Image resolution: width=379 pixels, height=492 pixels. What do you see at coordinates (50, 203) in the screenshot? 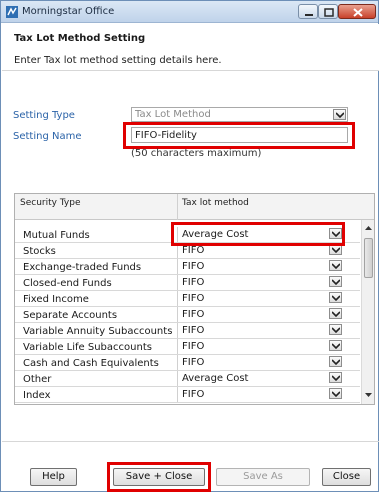
I see `column-header-security-type: Security Type` at bounding box center [50, 203].